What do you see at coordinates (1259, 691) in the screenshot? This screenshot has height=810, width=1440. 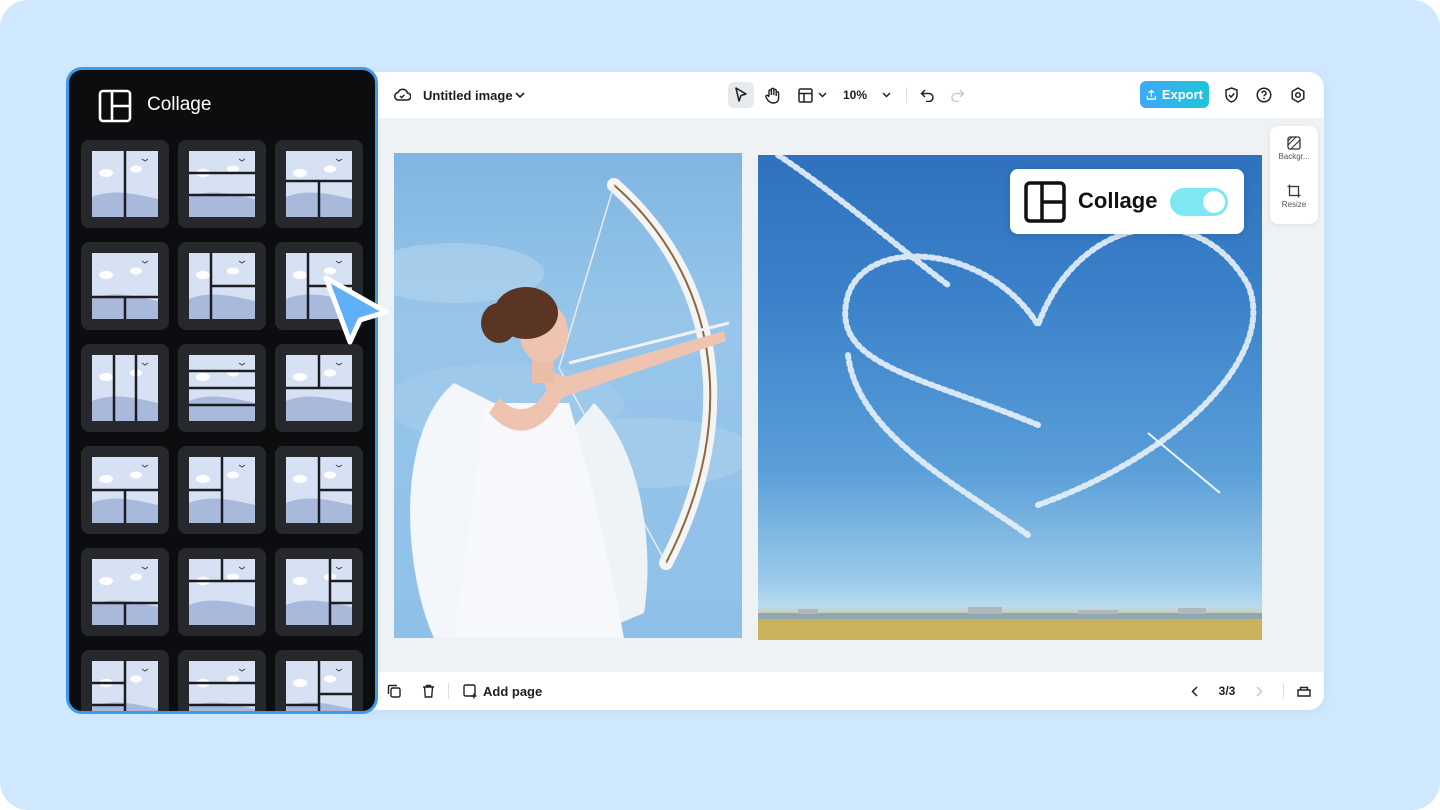 I see `next-page-chevron-icon` at bounding box center [1259, 691].